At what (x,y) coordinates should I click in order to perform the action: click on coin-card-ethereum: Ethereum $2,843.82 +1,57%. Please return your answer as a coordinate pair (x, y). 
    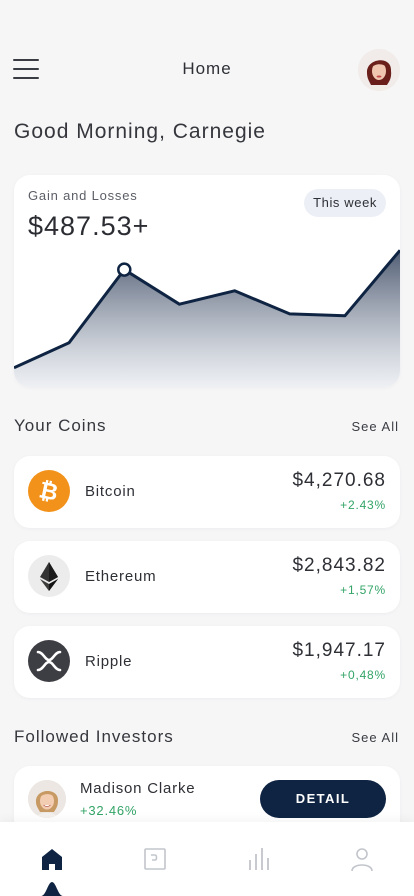
    Looking at the image, I should click on (207, 577).